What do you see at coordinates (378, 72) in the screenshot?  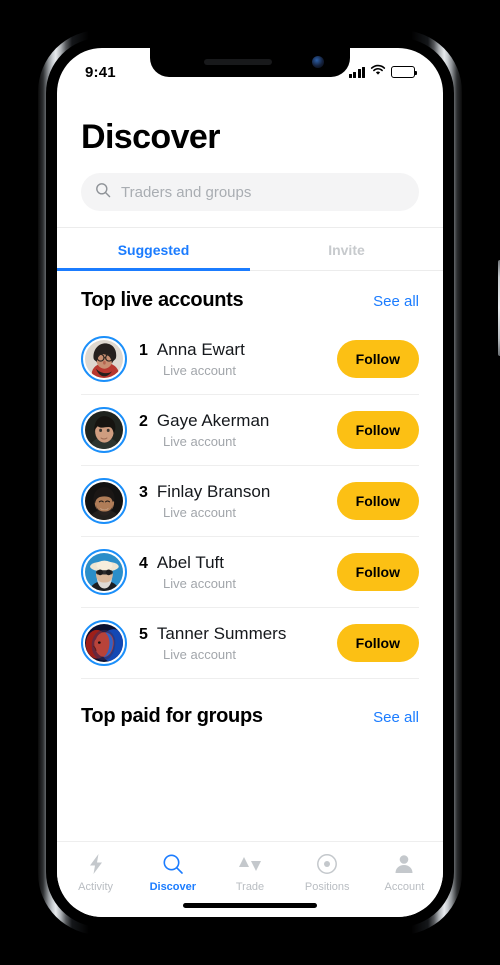 I see `wifi-icon` at bounding box center [378, 72].